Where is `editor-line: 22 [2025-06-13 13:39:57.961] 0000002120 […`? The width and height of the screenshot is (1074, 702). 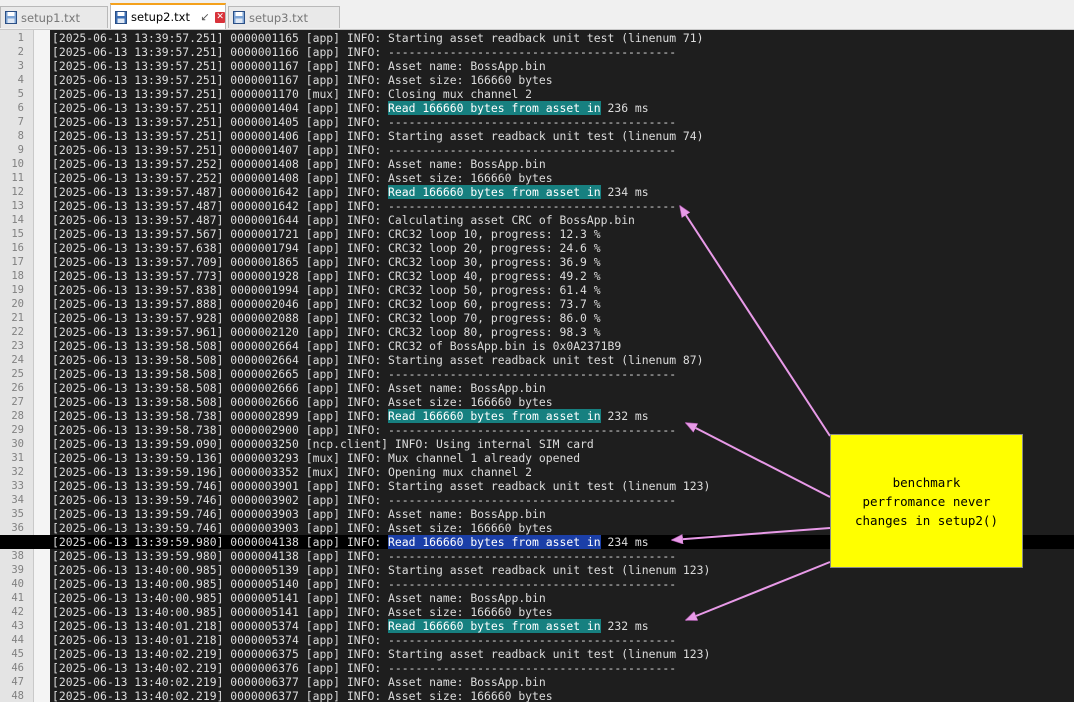
editor-line: 22 [2025-06-13 13:39:57.961] 0000002120 [… is located at coordinates (537, 332).